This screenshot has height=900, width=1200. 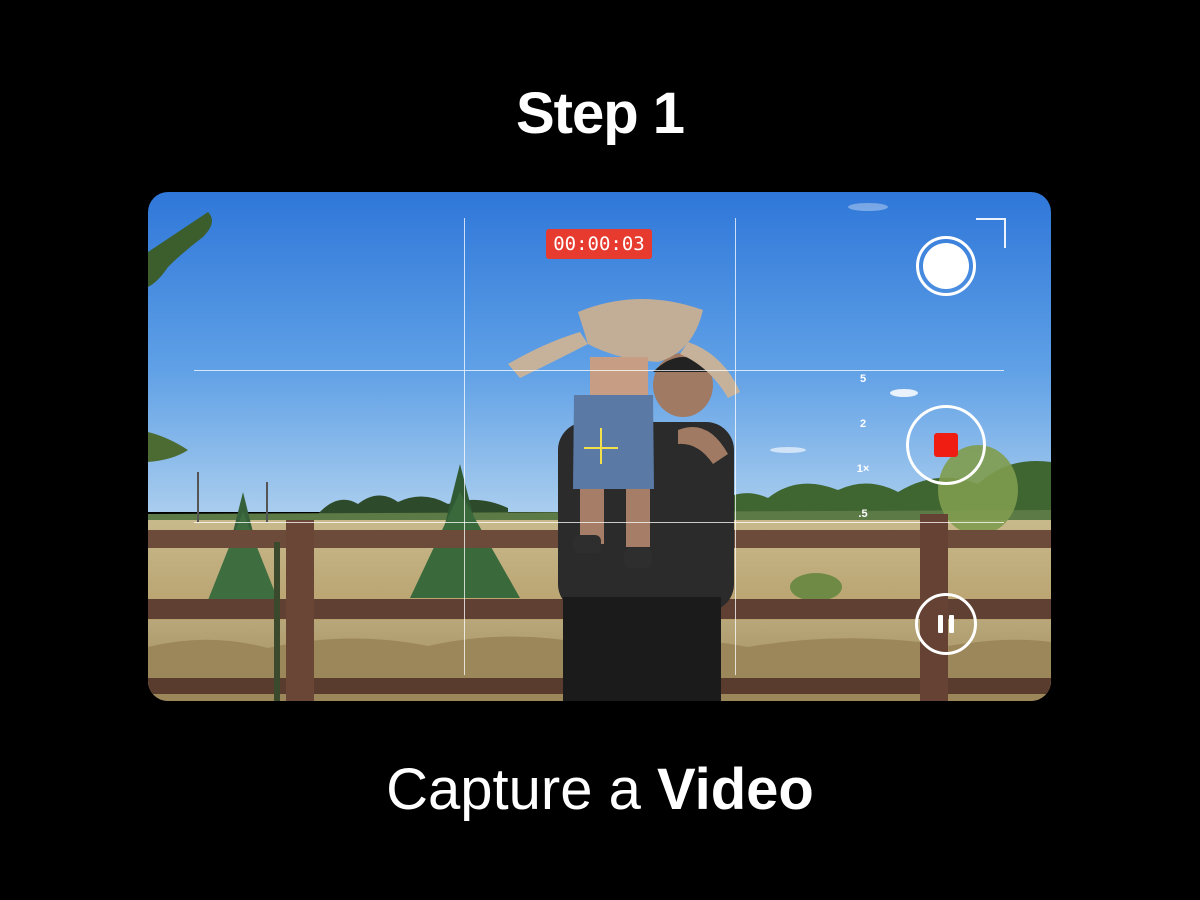 What do you see at coordinates (946, 624) in the screenshot?
I see `pause-button` at bounding box center [946, 624].